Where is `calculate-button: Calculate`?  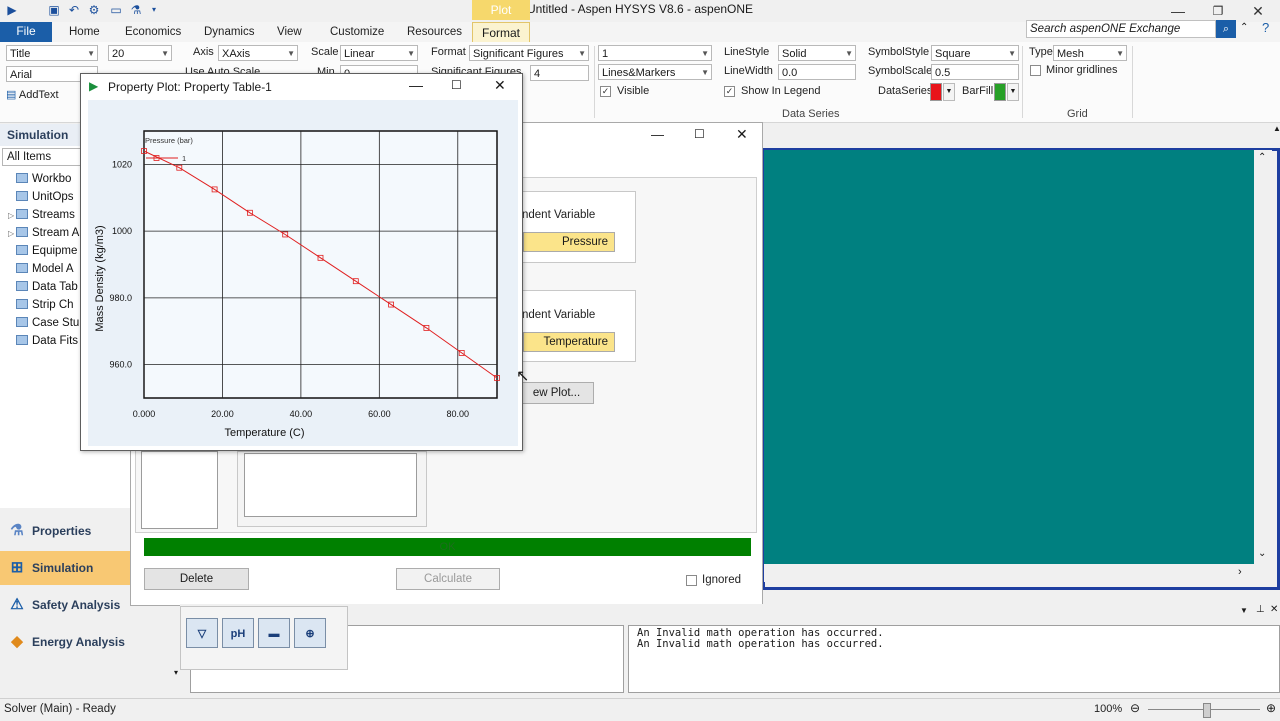
calculate-button: Calculate is located at coordinates (448, 579).